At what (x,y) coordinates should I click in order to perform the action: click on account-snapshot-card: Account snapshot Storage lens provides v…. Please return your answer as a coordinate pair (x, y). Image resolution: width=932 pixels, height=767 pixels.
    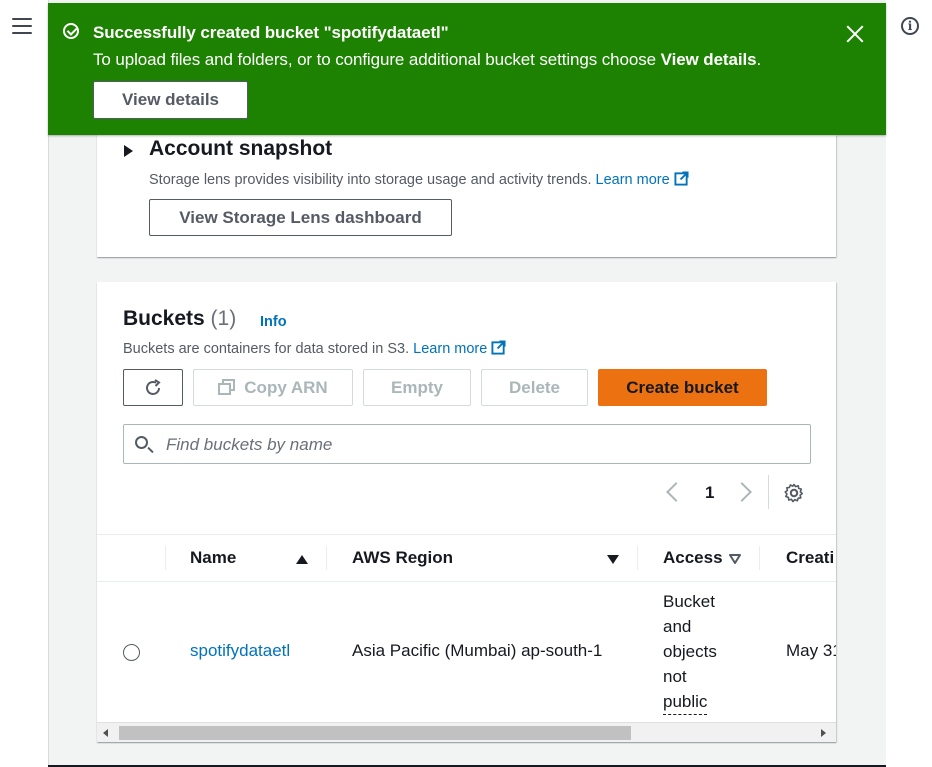
    Looking at the image, I should click on (466, 196).